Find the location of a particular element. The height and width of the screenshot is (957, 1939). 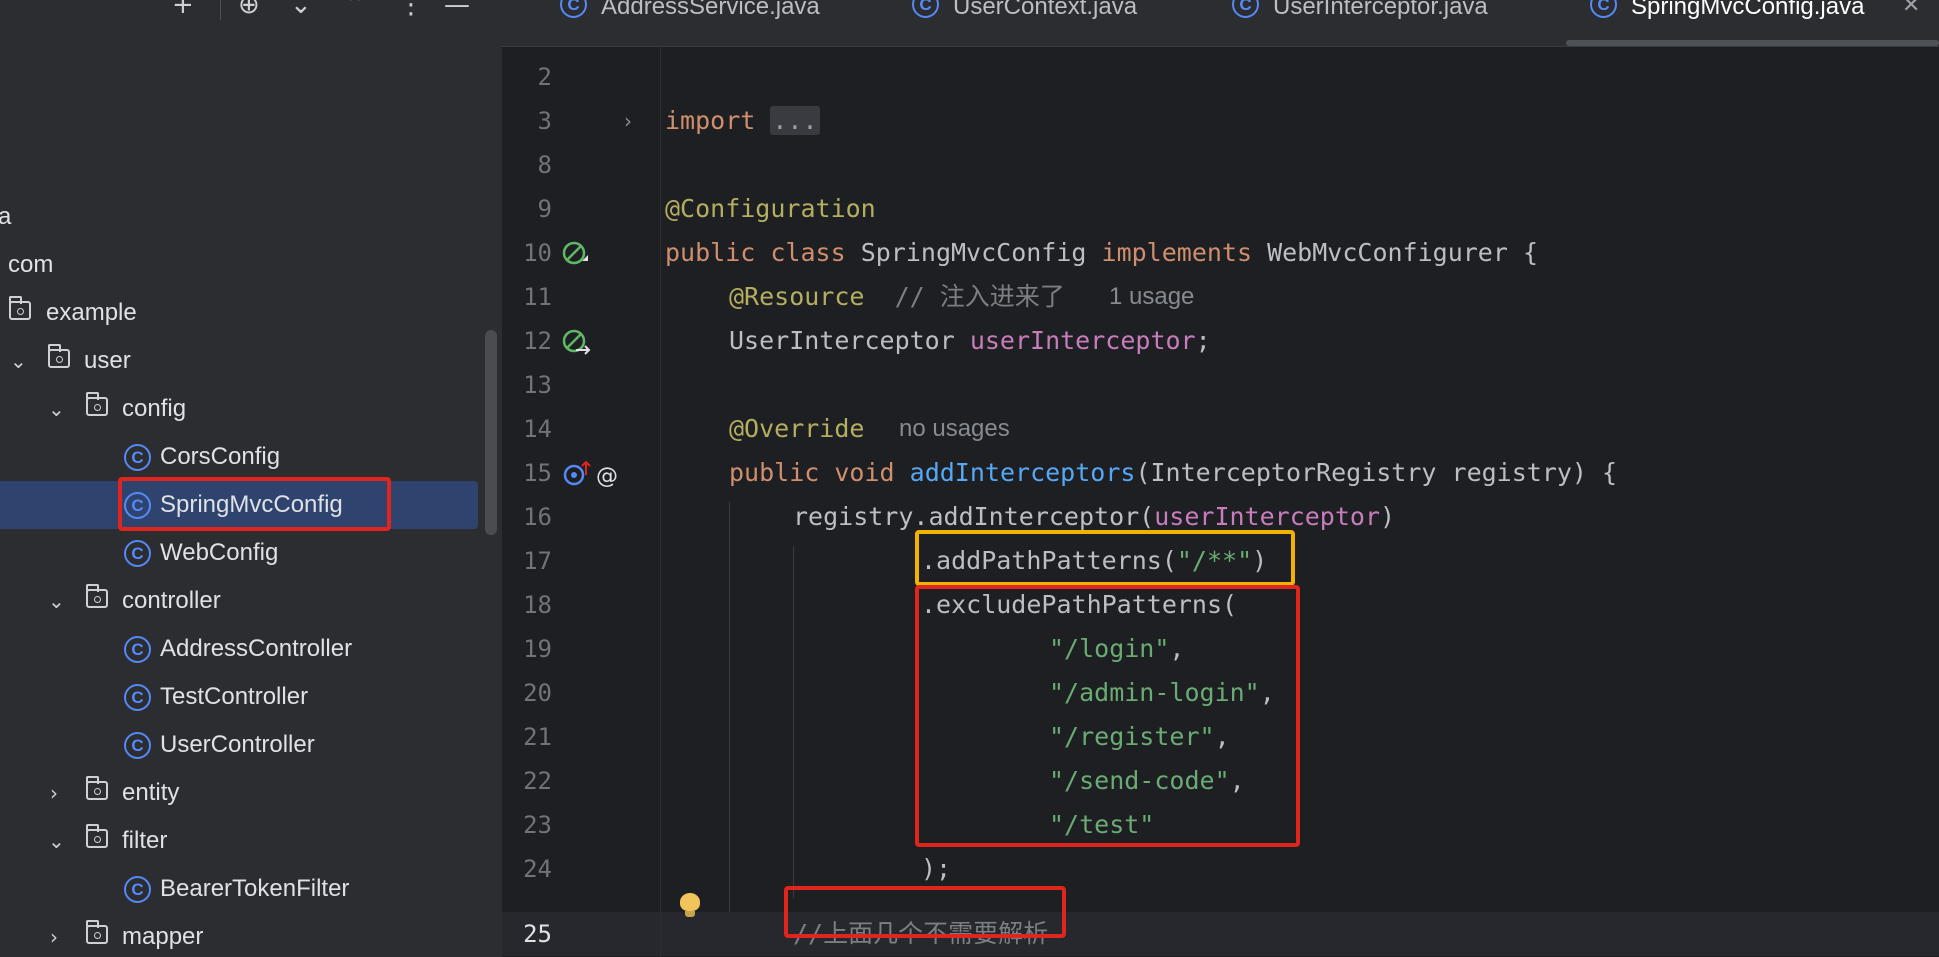

code-line: 13 is located at coordinates (1220, 385).